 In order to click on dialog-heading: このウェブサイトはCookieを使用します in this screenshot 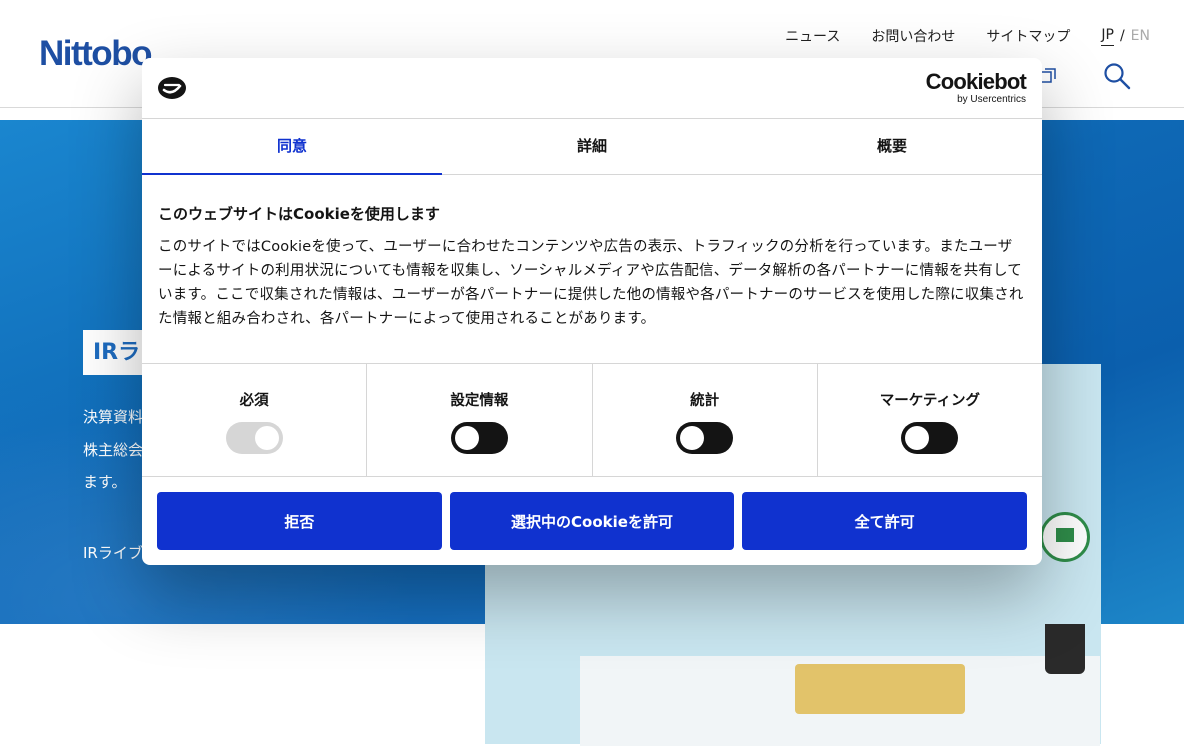, I will do `click(299, 214)`.